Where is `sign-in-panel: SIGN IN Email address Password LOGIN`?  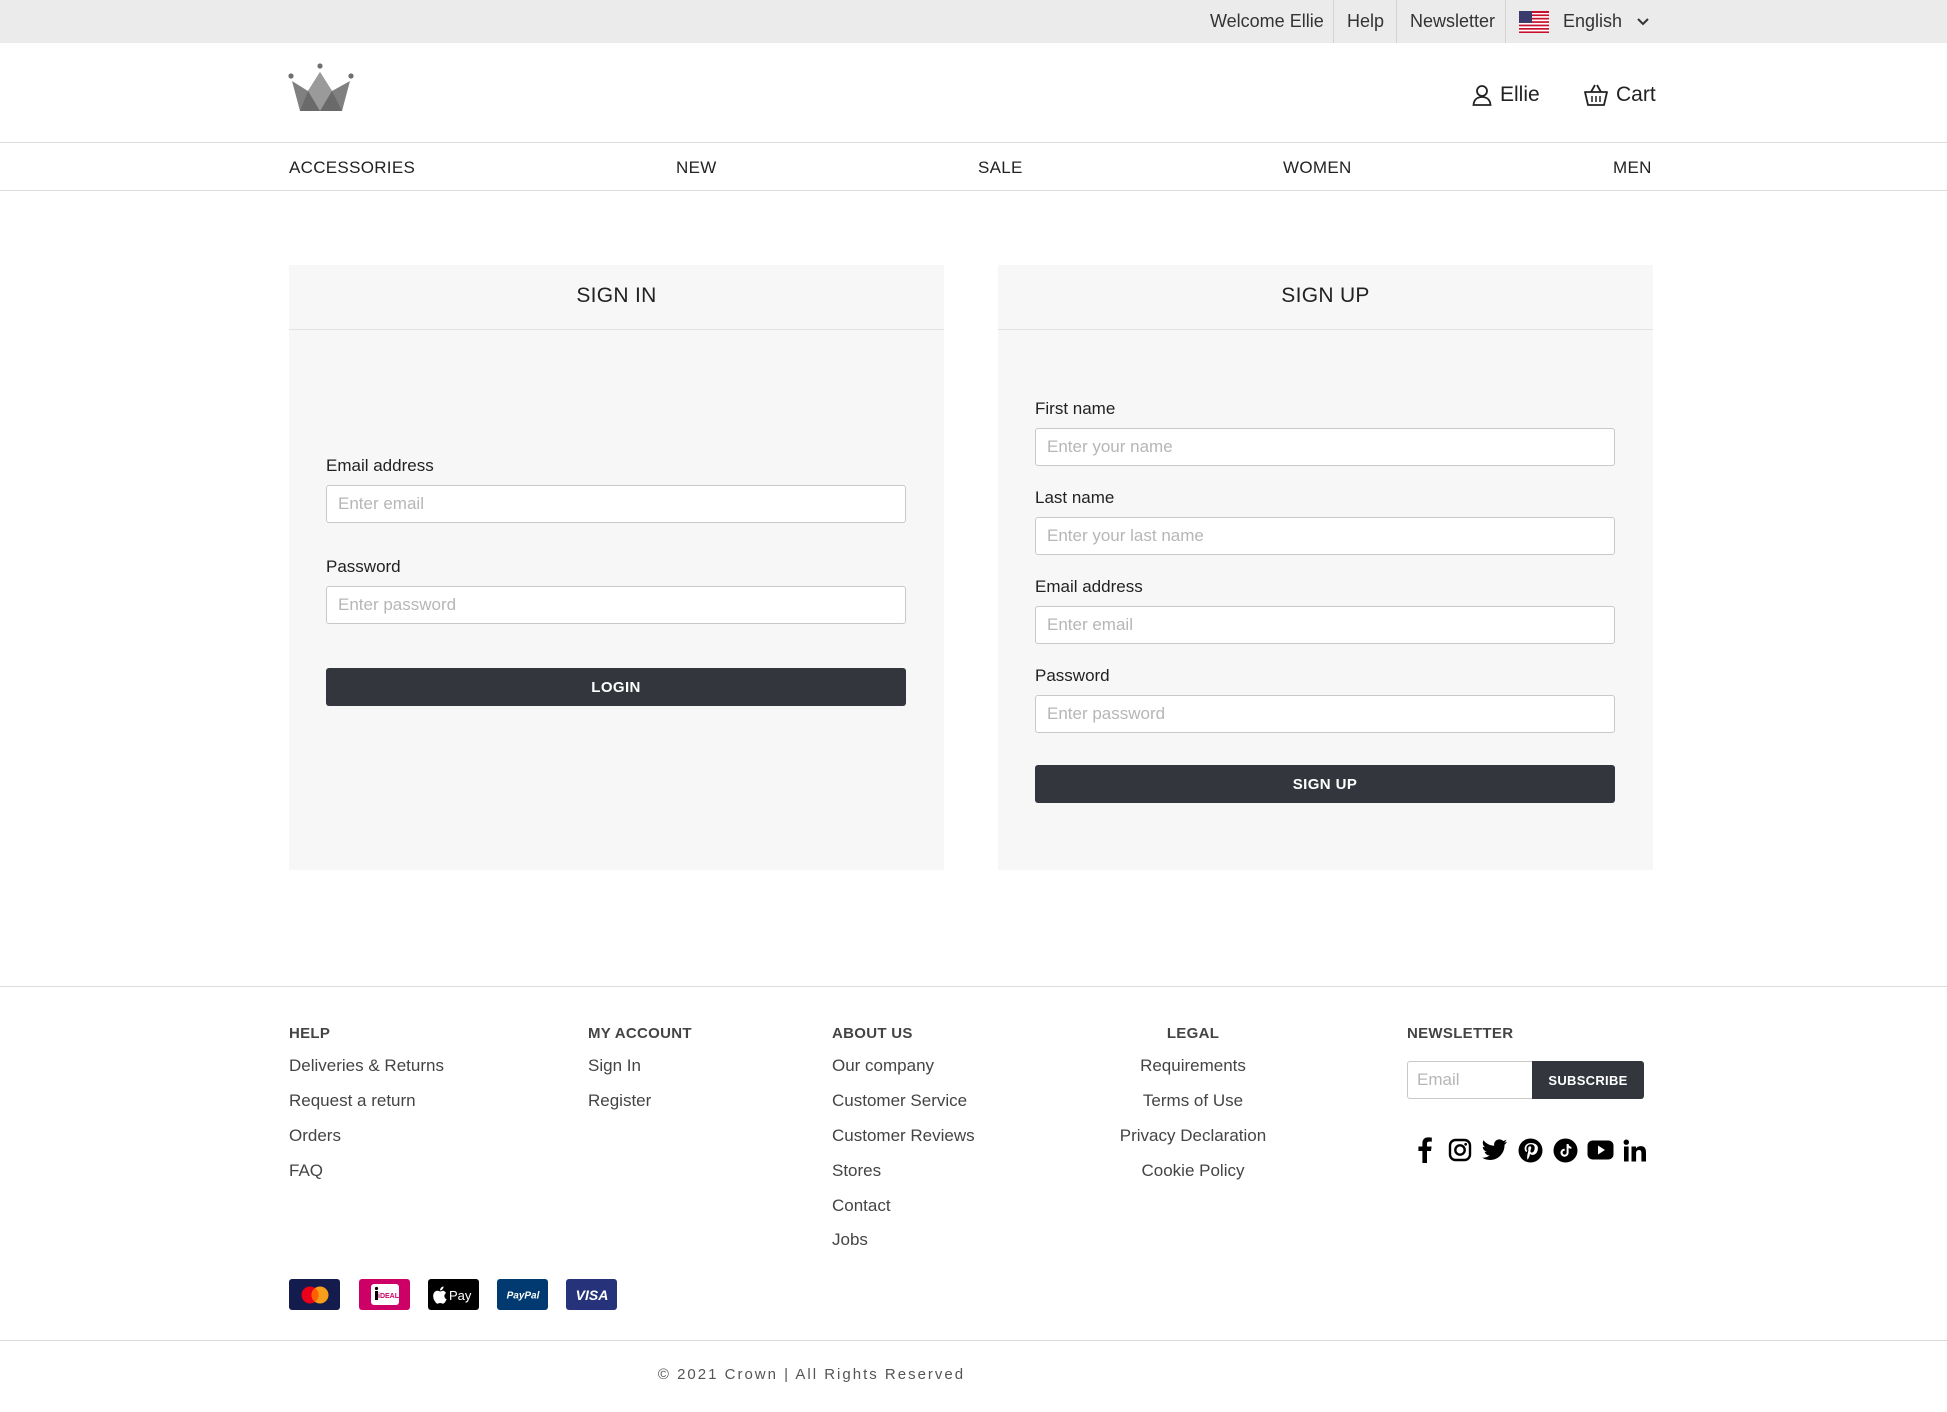 sign-in-panel: SIGN IN Email address Password LOGIN is located at coordinates (616, 567).